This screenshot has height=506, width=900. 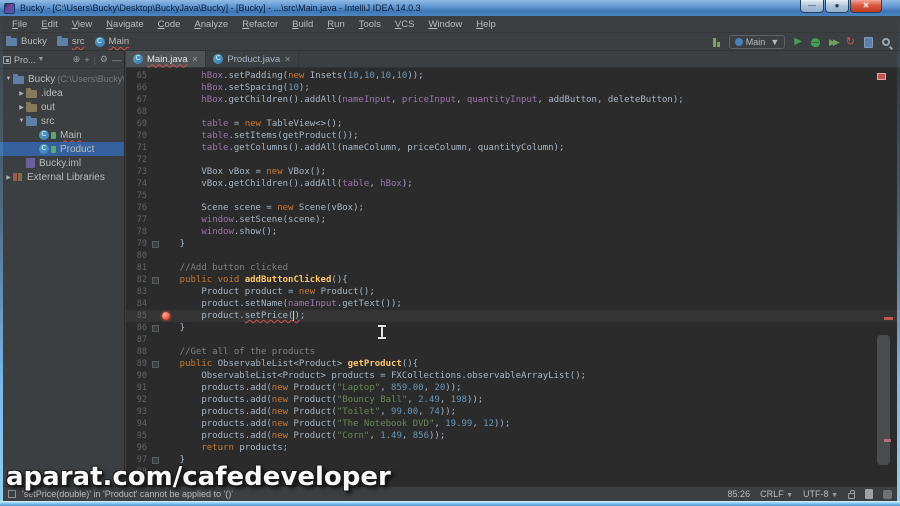 I want to click on line-number: 82, so click(x=139, y=280).